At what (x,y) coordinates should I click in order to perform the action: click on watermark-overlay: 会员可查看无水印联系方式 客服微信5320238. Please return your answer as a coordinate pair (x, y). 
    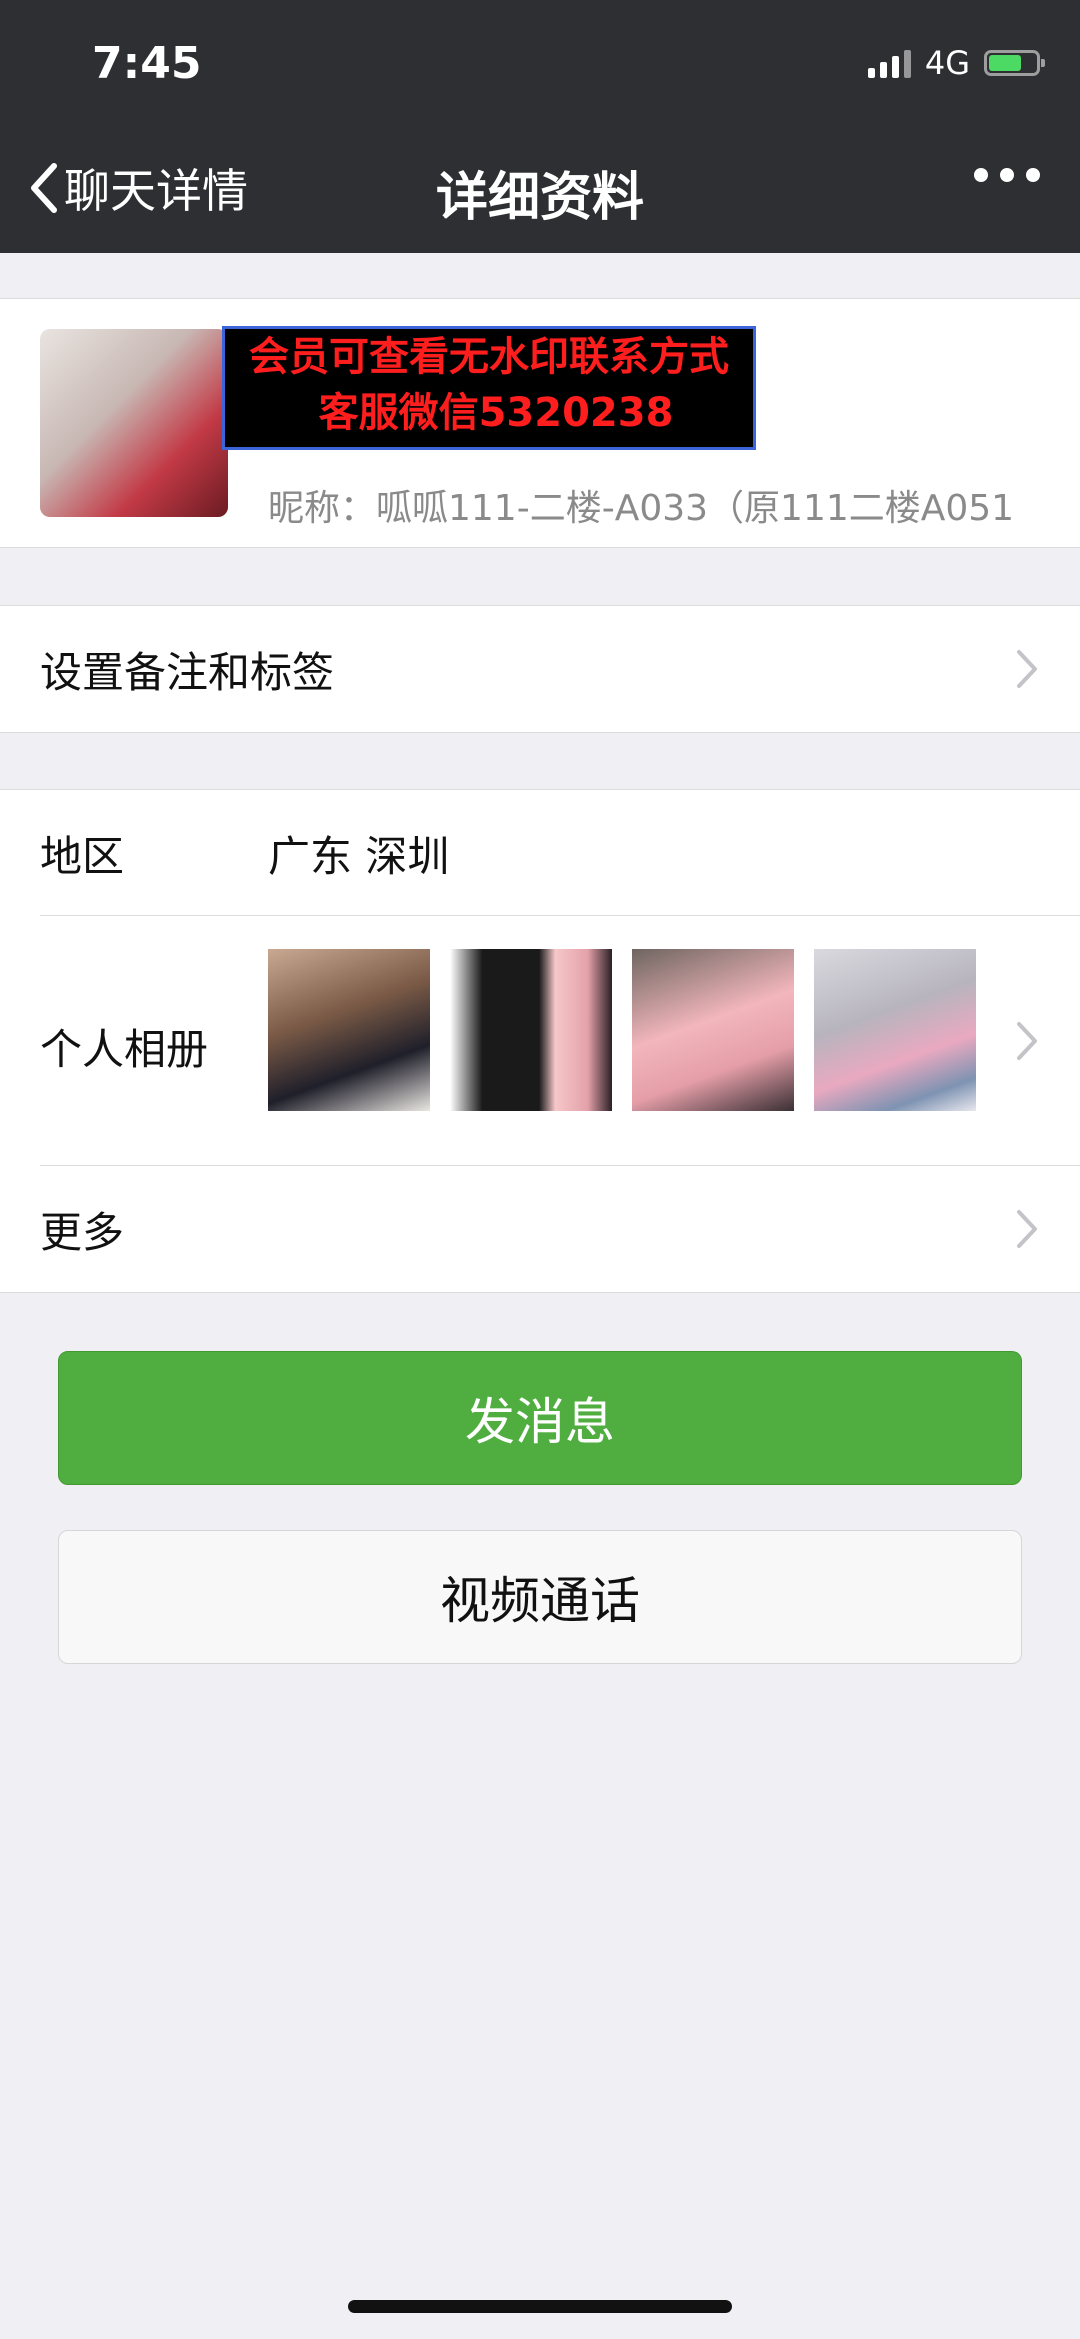
    Looking at the image, I should click on (489, 388).